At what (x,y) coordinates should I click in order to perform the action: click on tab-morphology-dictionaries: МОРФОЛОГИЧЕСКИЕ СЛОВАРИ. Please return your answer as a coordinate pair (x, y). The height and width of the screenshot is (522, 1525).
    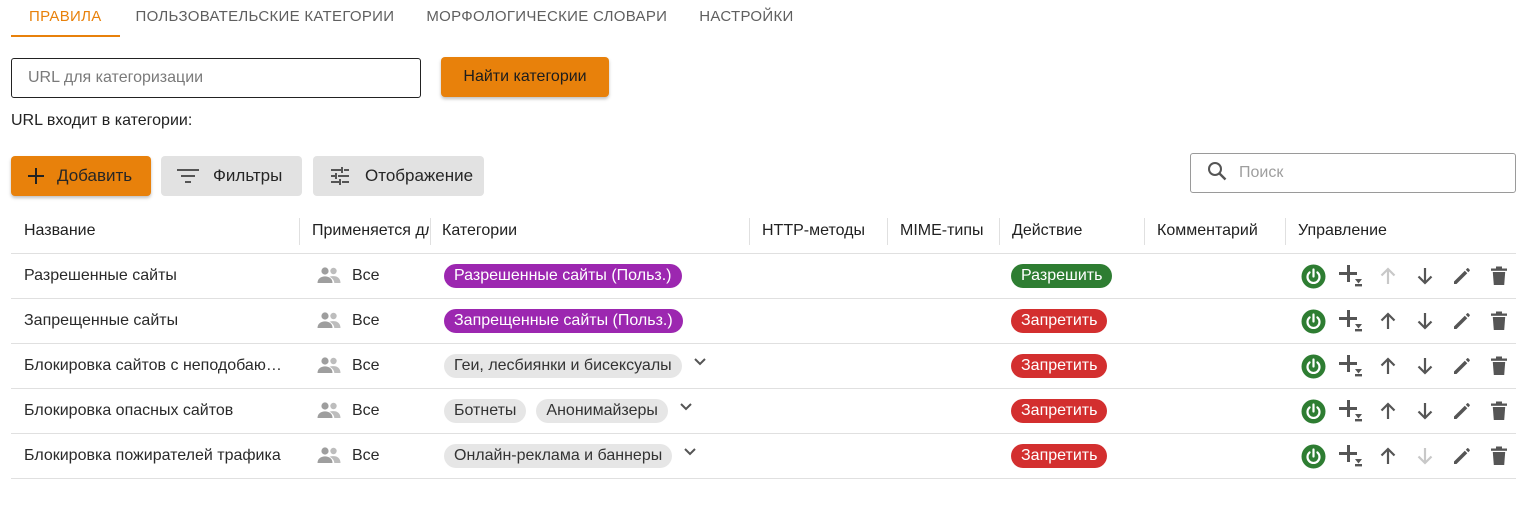
    Looking at the image, I should click on (546, 18).